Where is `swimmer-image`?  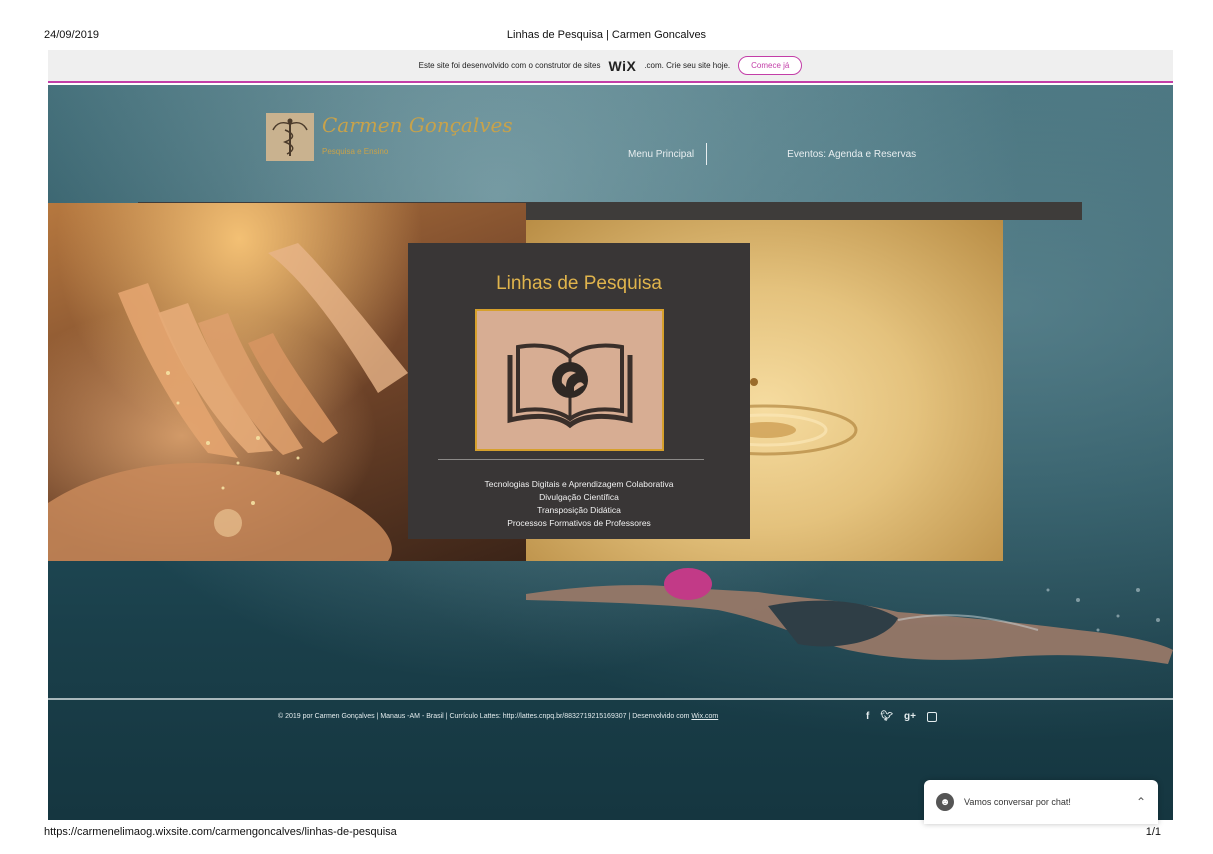
swimmer-image is located at coordinates (845, 630).